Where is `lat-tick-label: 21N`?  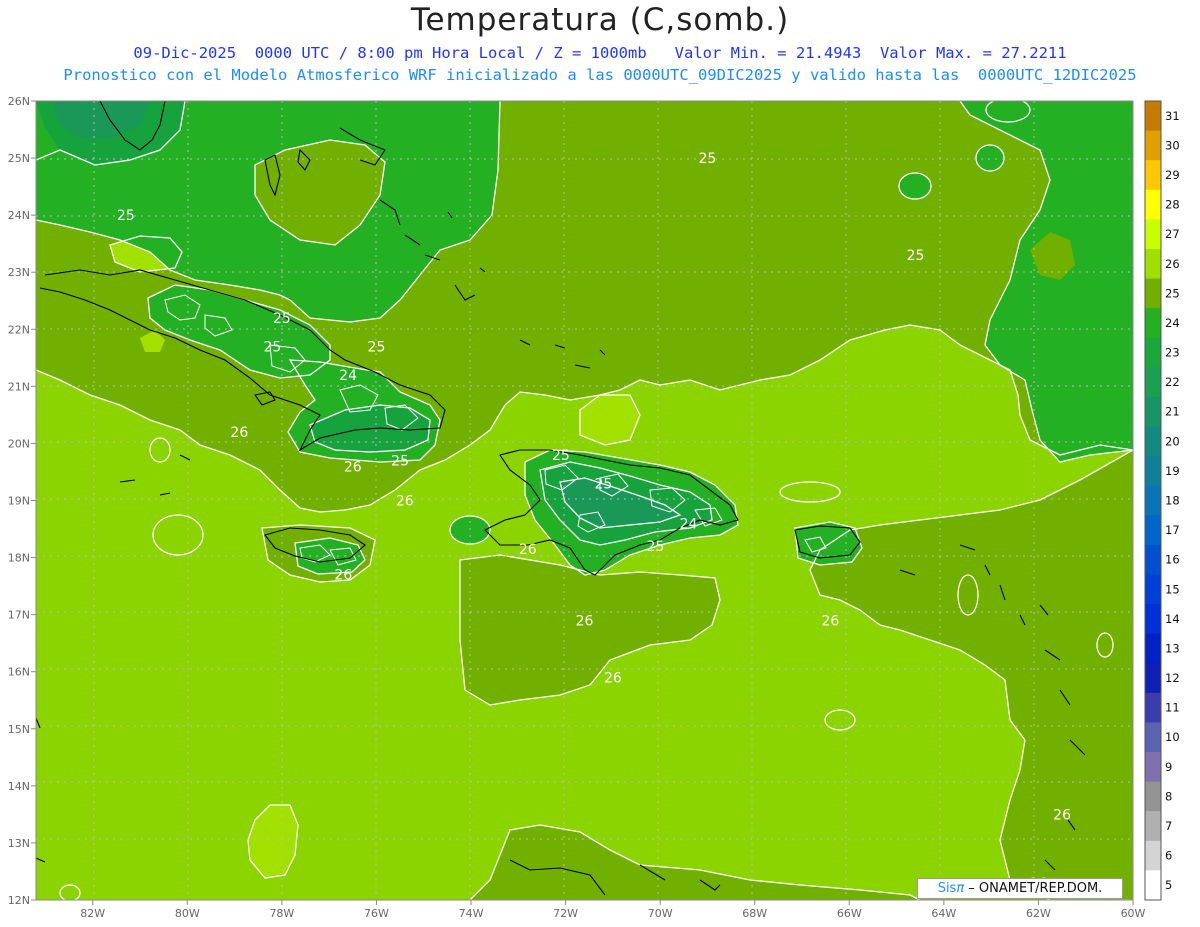
lat-tick-label: 21N is located at coordinates (19, 386).